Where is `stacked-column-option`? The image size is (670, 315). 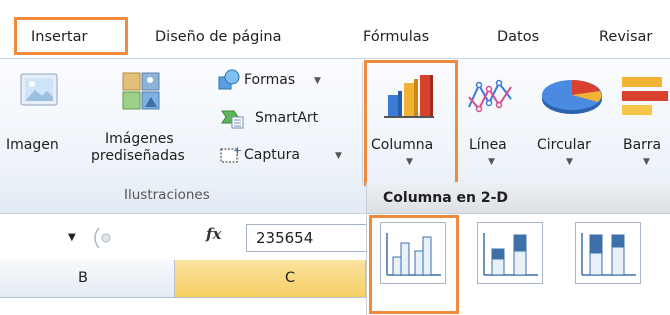 stacked-column-option is located at coordinates (510, 253).